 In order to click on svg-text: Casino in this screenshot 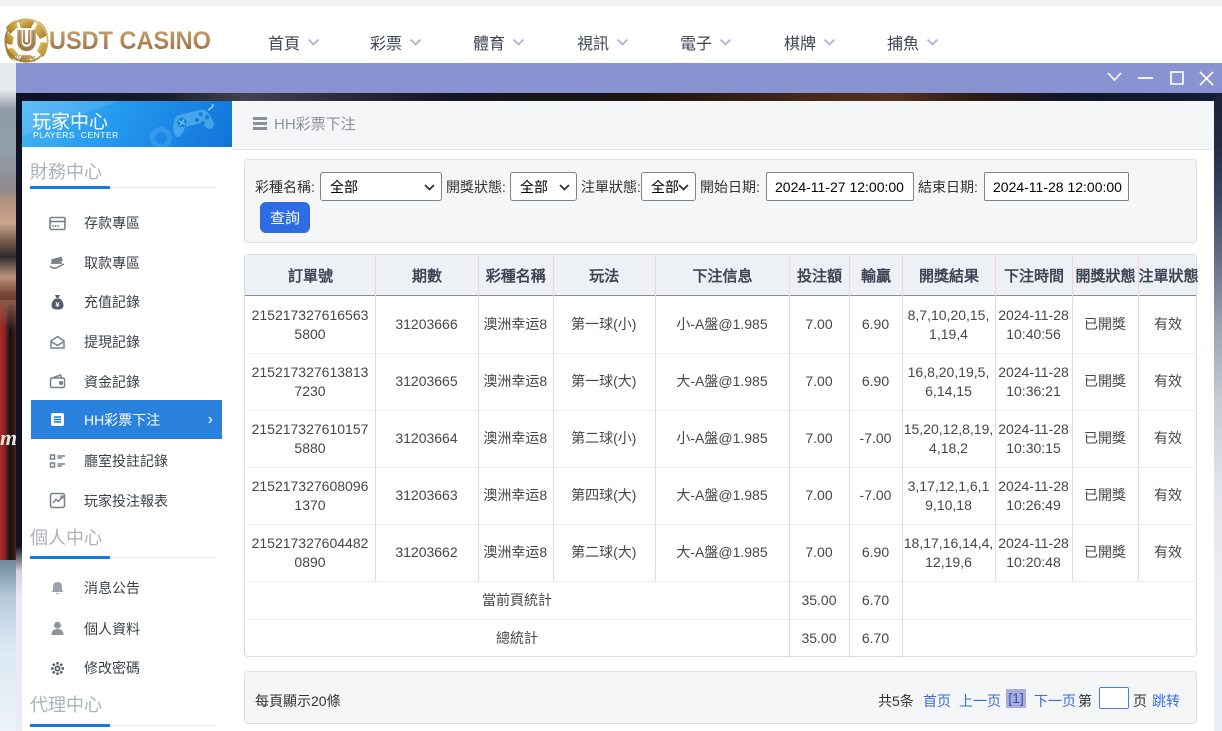, I will do `click(26, 58)`.